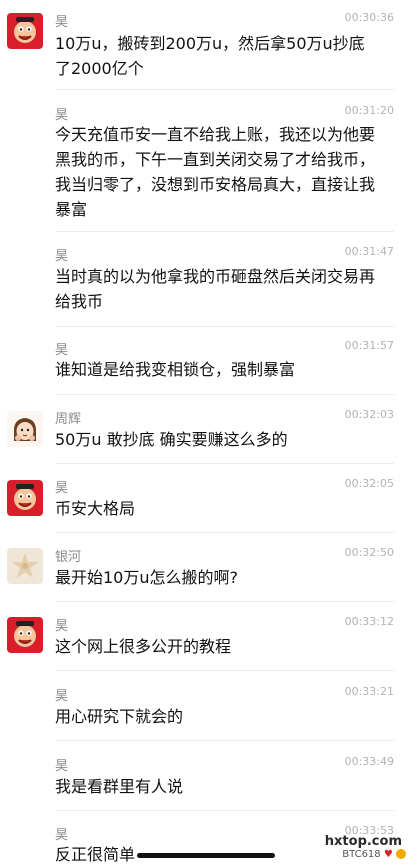 This screenshot has height=867, width=412. What do you see at coordinates (225, 369) in the screenshot?
I see `message-text: 谁知道是给我变相锁仓，强制暴富` at bounding box center [225, 369].